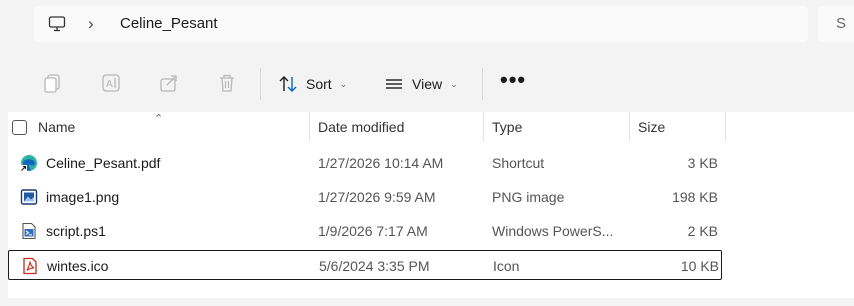 Image resolution: width=854 pixels, height=306 pixels. Describe the element at coordinates (78, 266) in the screenshot. I see `file-name: wintes.ico` at that location.